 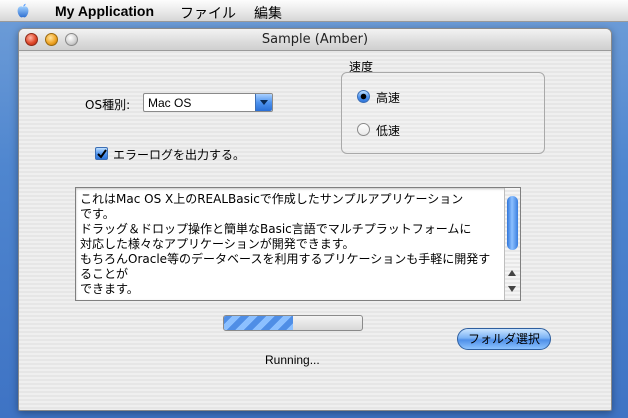 What do you see at coordinates (388, 97) in the screenshot?
I see `radio-fast-label: 高速` at bounding box center [388, 97].